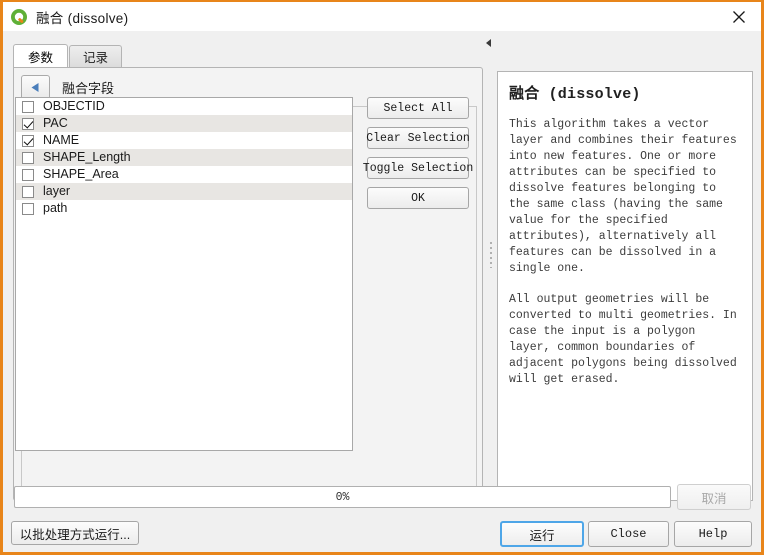 The height and width of the screenshot is (555, 764). I want to click on cancel-button-label: 取消, so click(714, 498).